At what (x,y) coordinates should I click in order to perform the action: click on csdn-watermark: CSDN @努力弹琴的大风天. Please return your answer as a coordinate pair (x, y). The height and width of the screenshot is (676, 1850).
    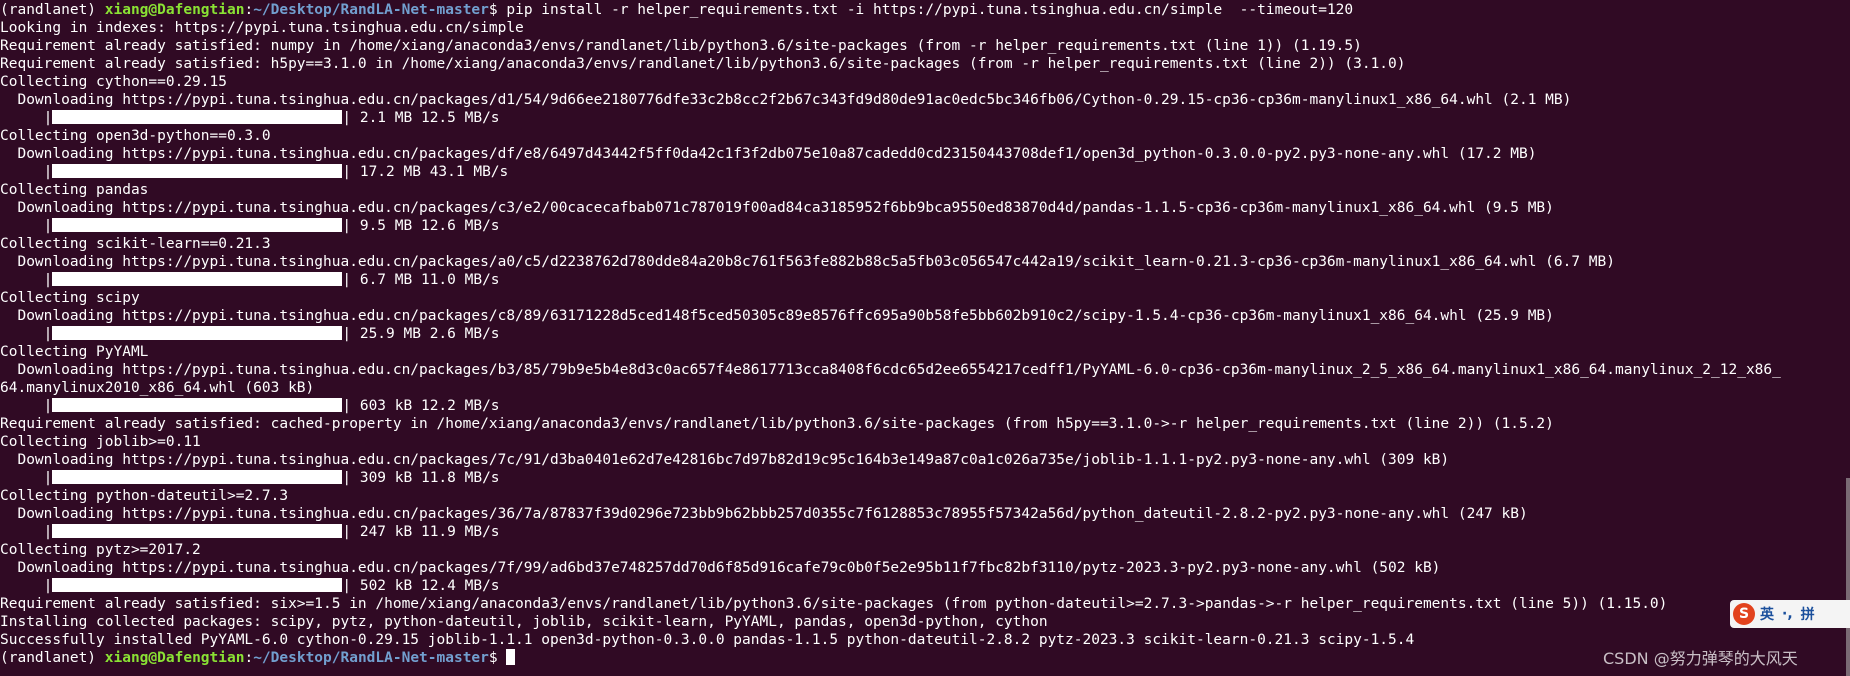
    Looking at the image, I should click on (1700, 658).